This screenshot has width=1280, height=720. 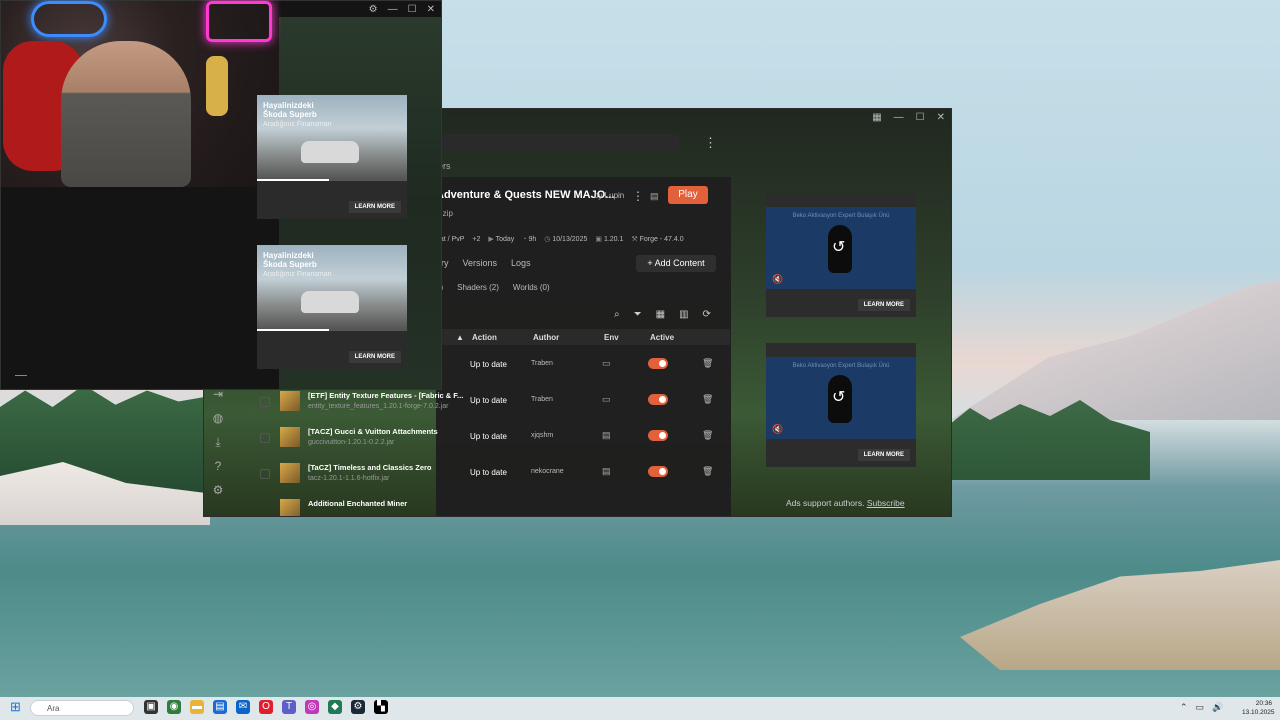 What do you see at coordinates (140, 94) in the screenshot?
I see `webcam-feed` at bounding box center [140, 94].